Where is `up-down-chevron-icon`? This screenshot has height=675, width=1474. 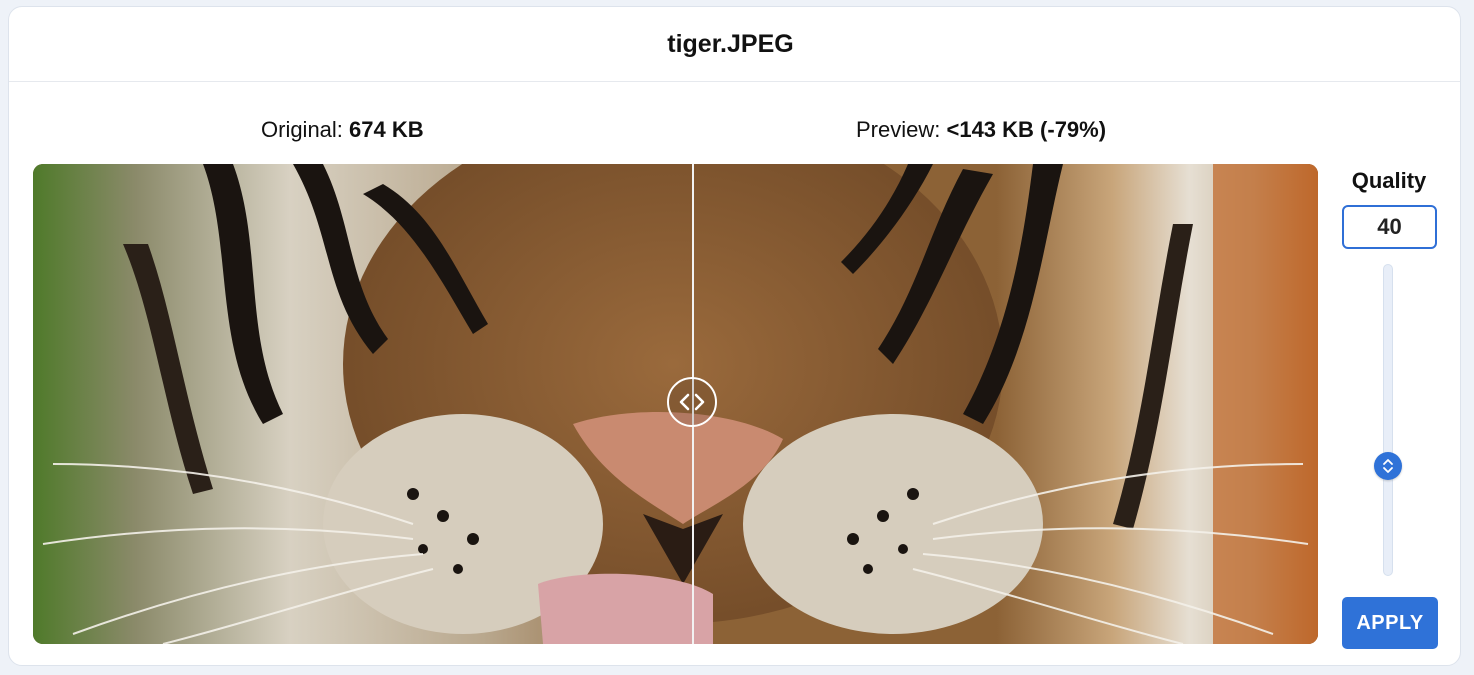 up-down-chevron-icon is located at coordinates (1388, 466).